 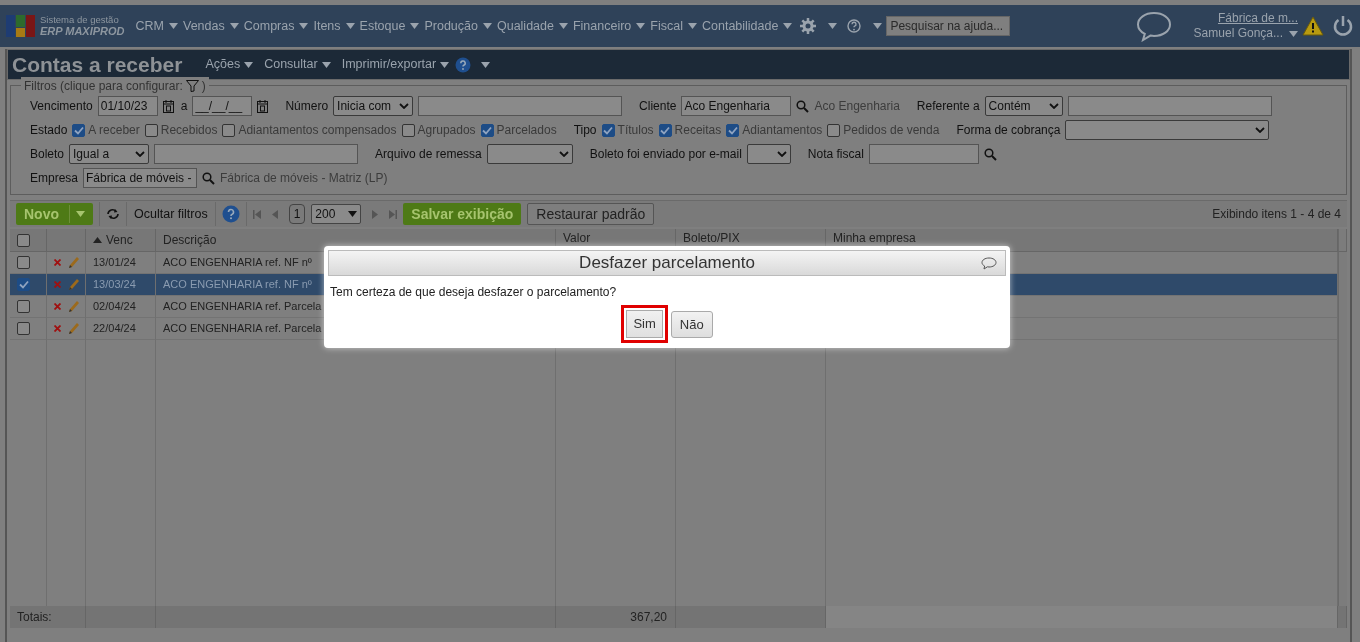 What do you see at coordinates (462, 214) in the screenshot?
I see `save-view-button: Salvar exibição` at bounding box center [462, 214].